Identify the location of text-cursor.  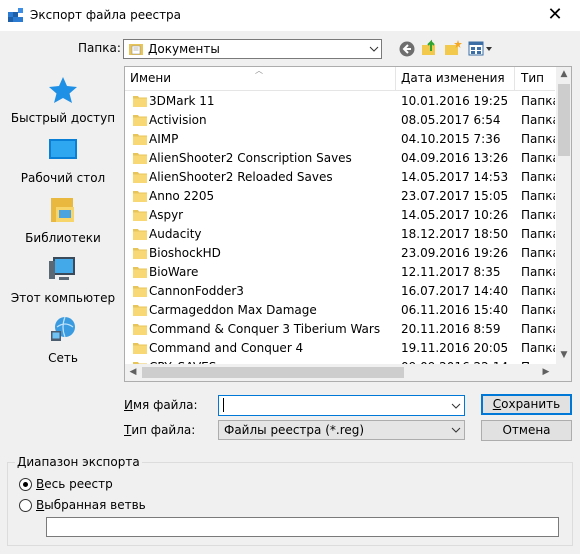
(223, 405).